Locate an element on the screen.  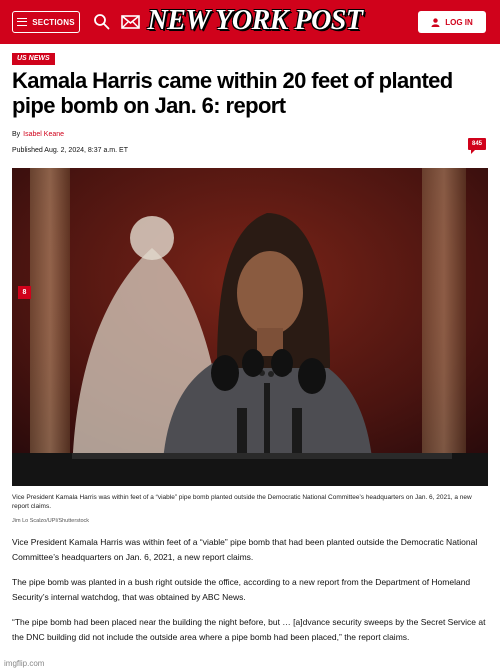
login-label: LOG IN is located at coordinates (459, 22).